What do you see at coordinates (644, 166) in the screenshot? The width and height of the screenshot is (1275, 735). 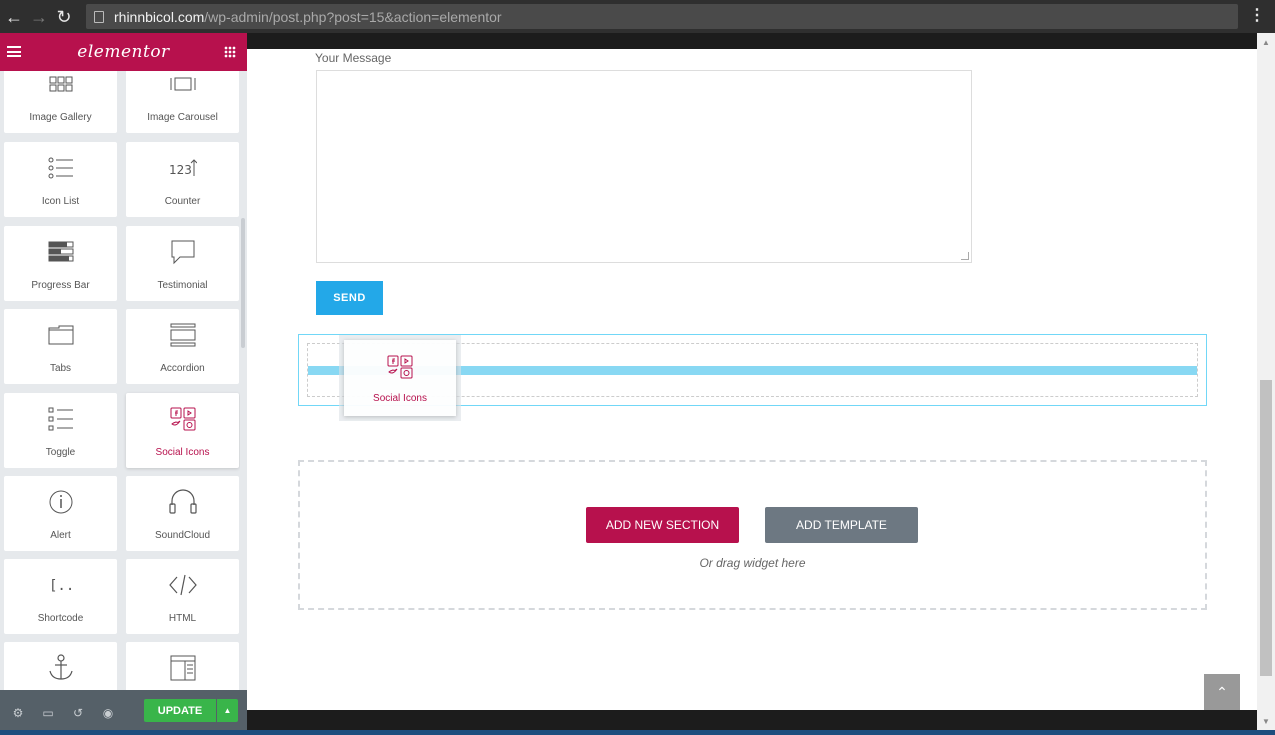 I see `message-textarea` at bounding box center [644, 166].